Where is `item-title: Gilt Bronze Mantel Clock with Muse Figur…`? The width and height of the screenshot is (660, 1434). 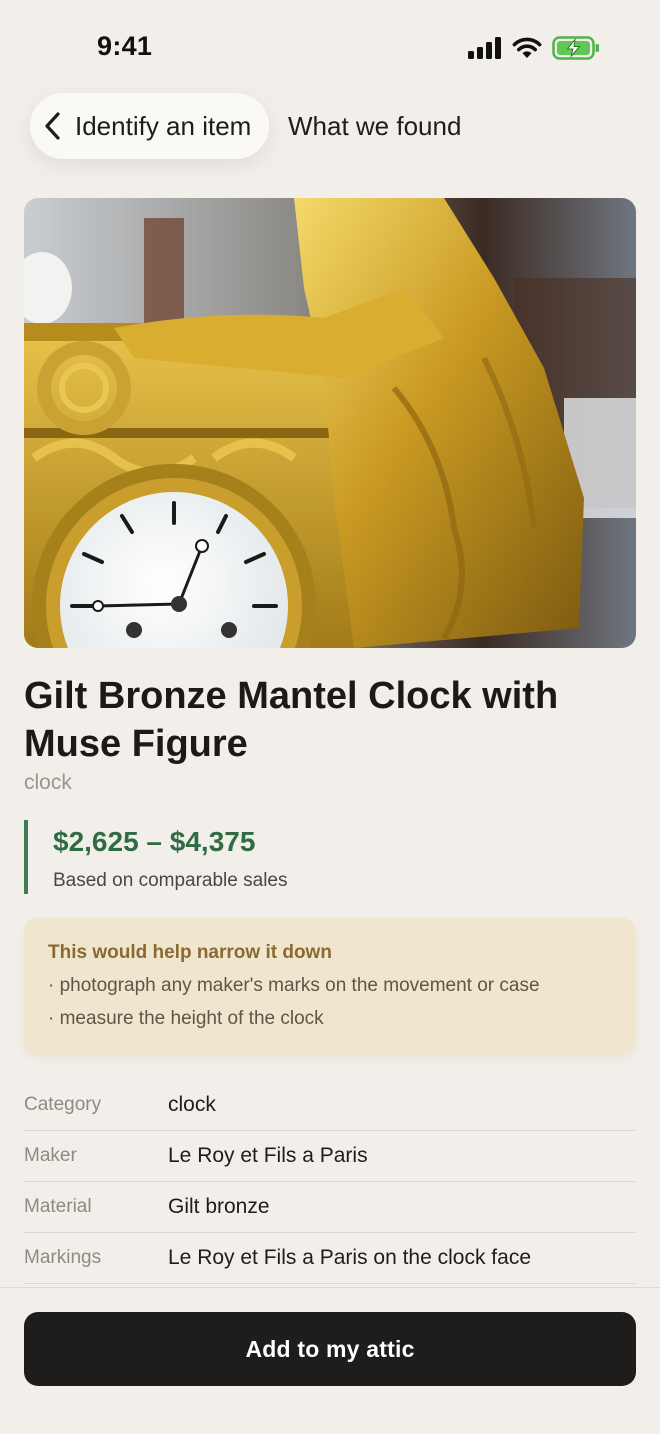
item-title: Gilt Bronze Mantel Clock with Muse Figur… is located at coordinates (291, 720).